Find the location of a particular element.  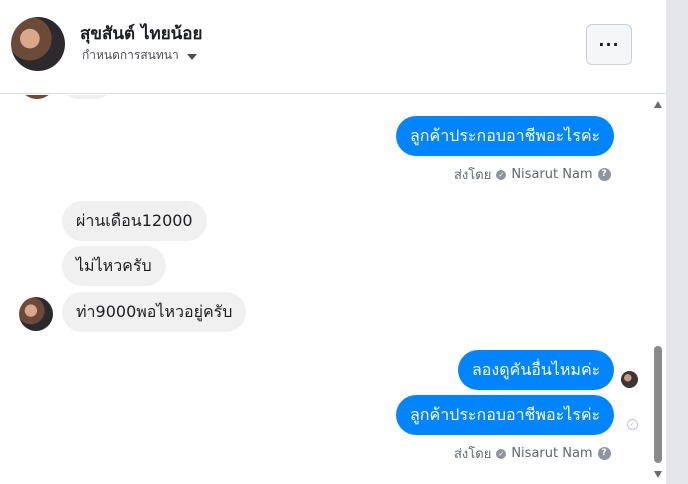

sent-check-icon: ✓ is located at coordinates (632, 424).